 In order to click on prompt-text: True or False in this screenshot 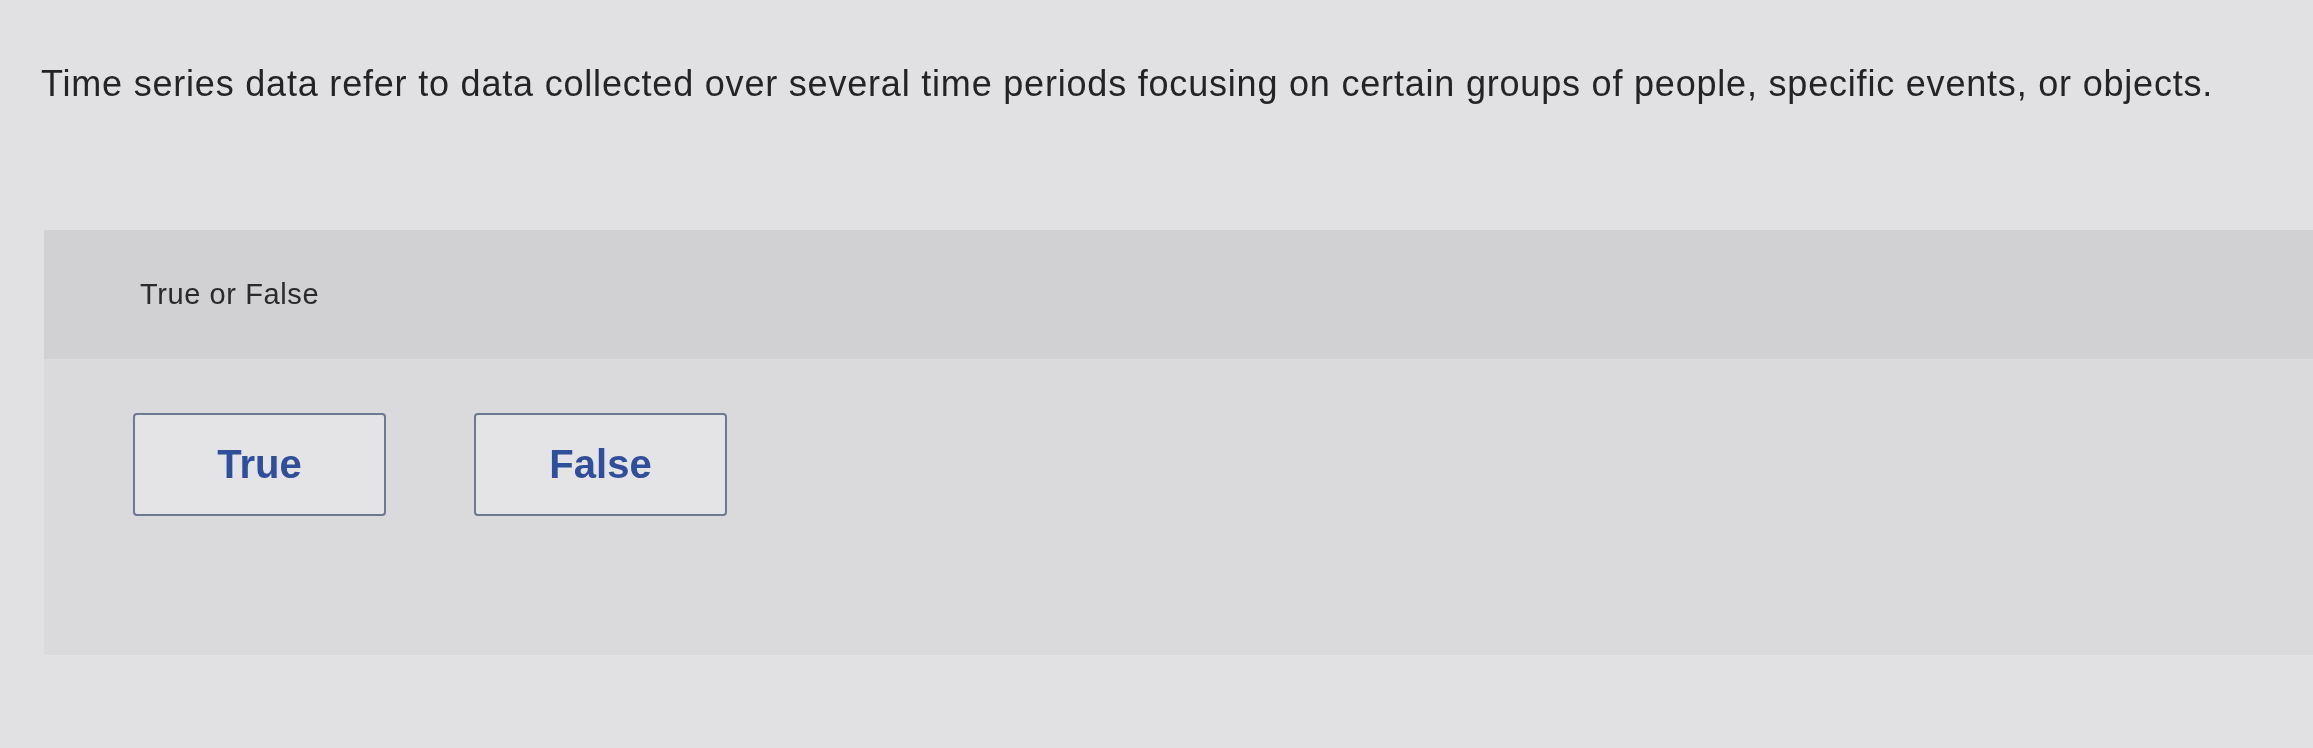, I will do `click(230, 294)`.